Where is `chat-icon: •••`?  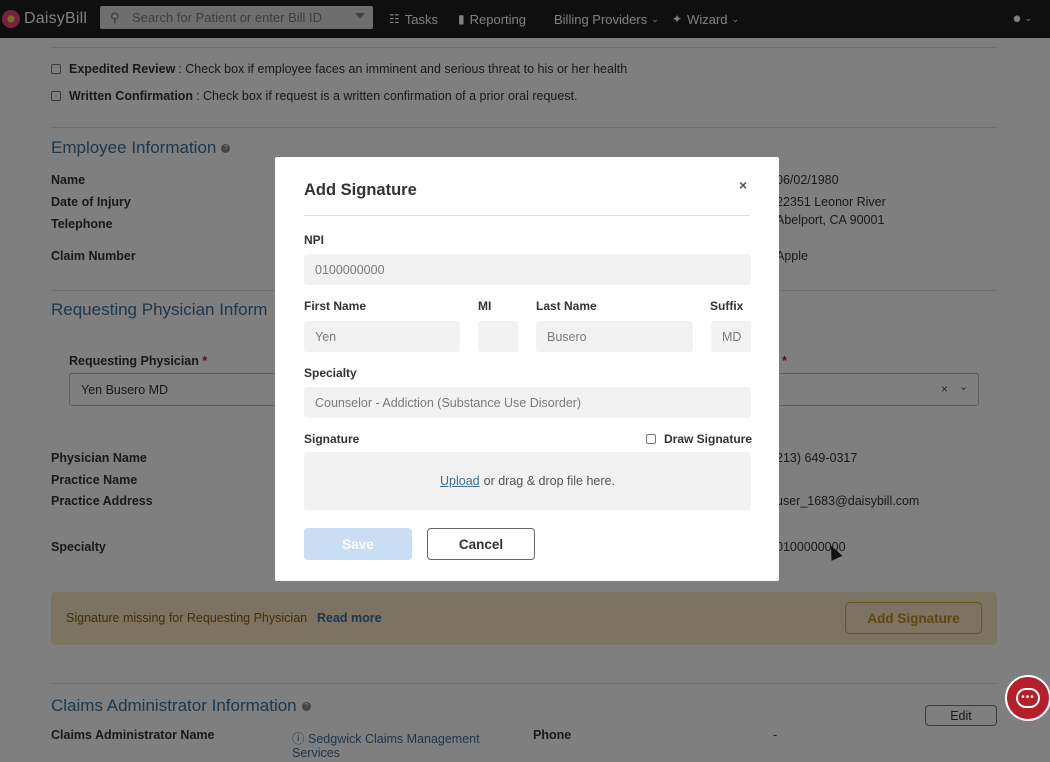 chat-icon: ••• is located at coordinates (1028, 698).